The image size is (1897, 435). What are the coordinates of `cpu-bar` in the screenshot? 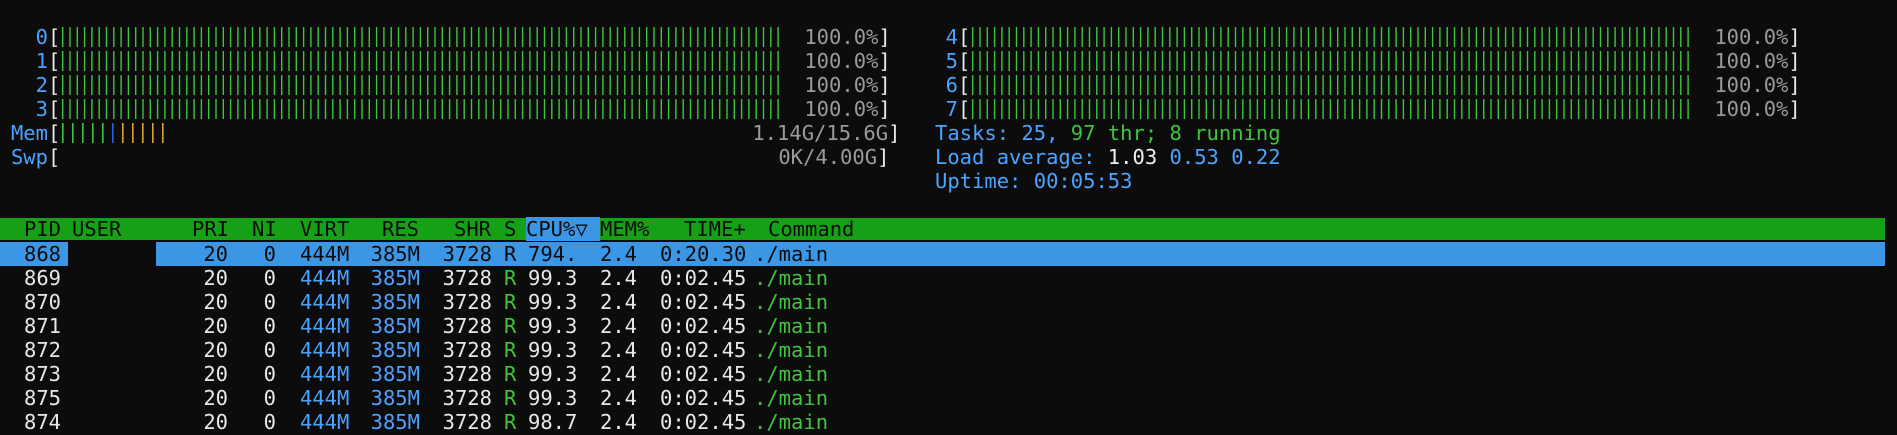 It's located at (432, 37).